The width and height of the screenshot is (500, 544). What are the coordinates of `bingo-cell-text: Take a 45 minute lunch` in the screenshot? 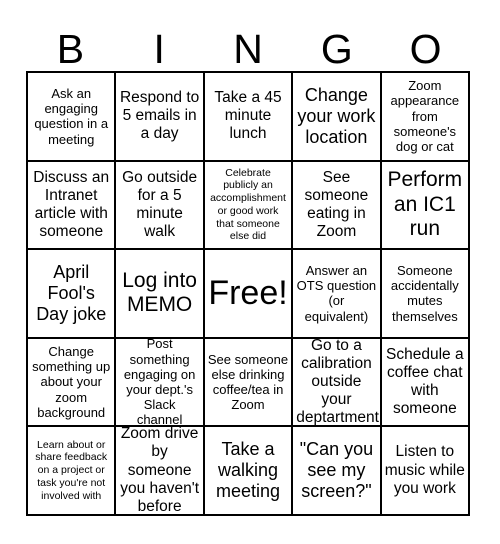 It's located at (248, 116).